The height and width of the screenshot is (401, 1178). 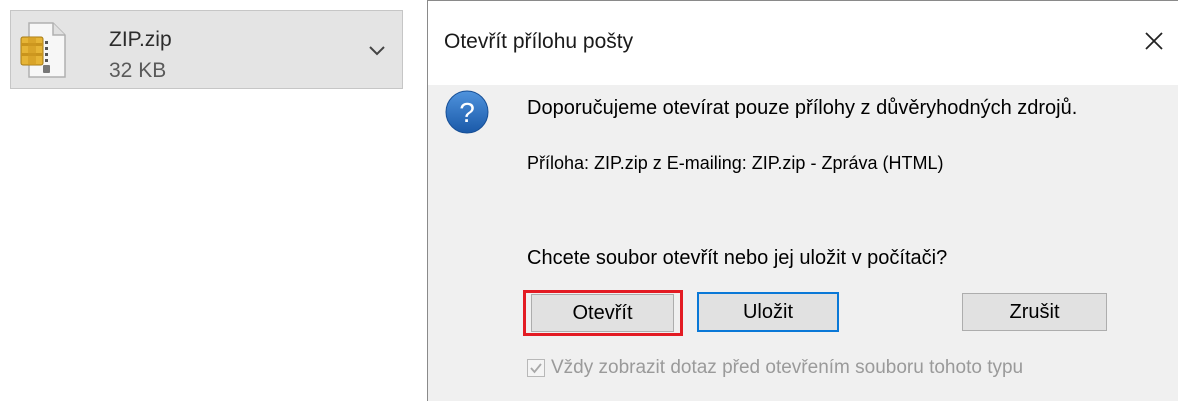 I want to click on close-icon, so click(x=1154, y=41).